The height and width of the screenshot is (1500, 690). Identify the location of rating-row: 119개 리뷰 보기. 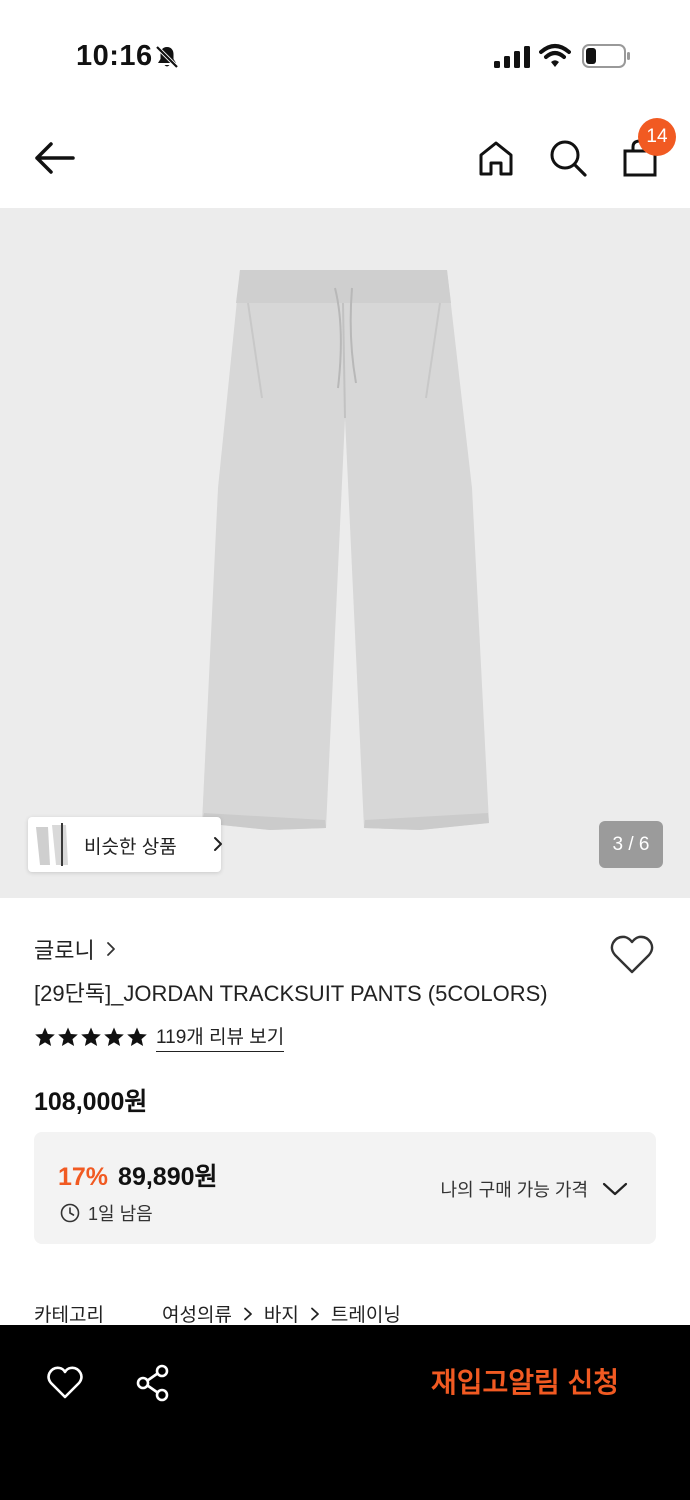
(159, 1037).